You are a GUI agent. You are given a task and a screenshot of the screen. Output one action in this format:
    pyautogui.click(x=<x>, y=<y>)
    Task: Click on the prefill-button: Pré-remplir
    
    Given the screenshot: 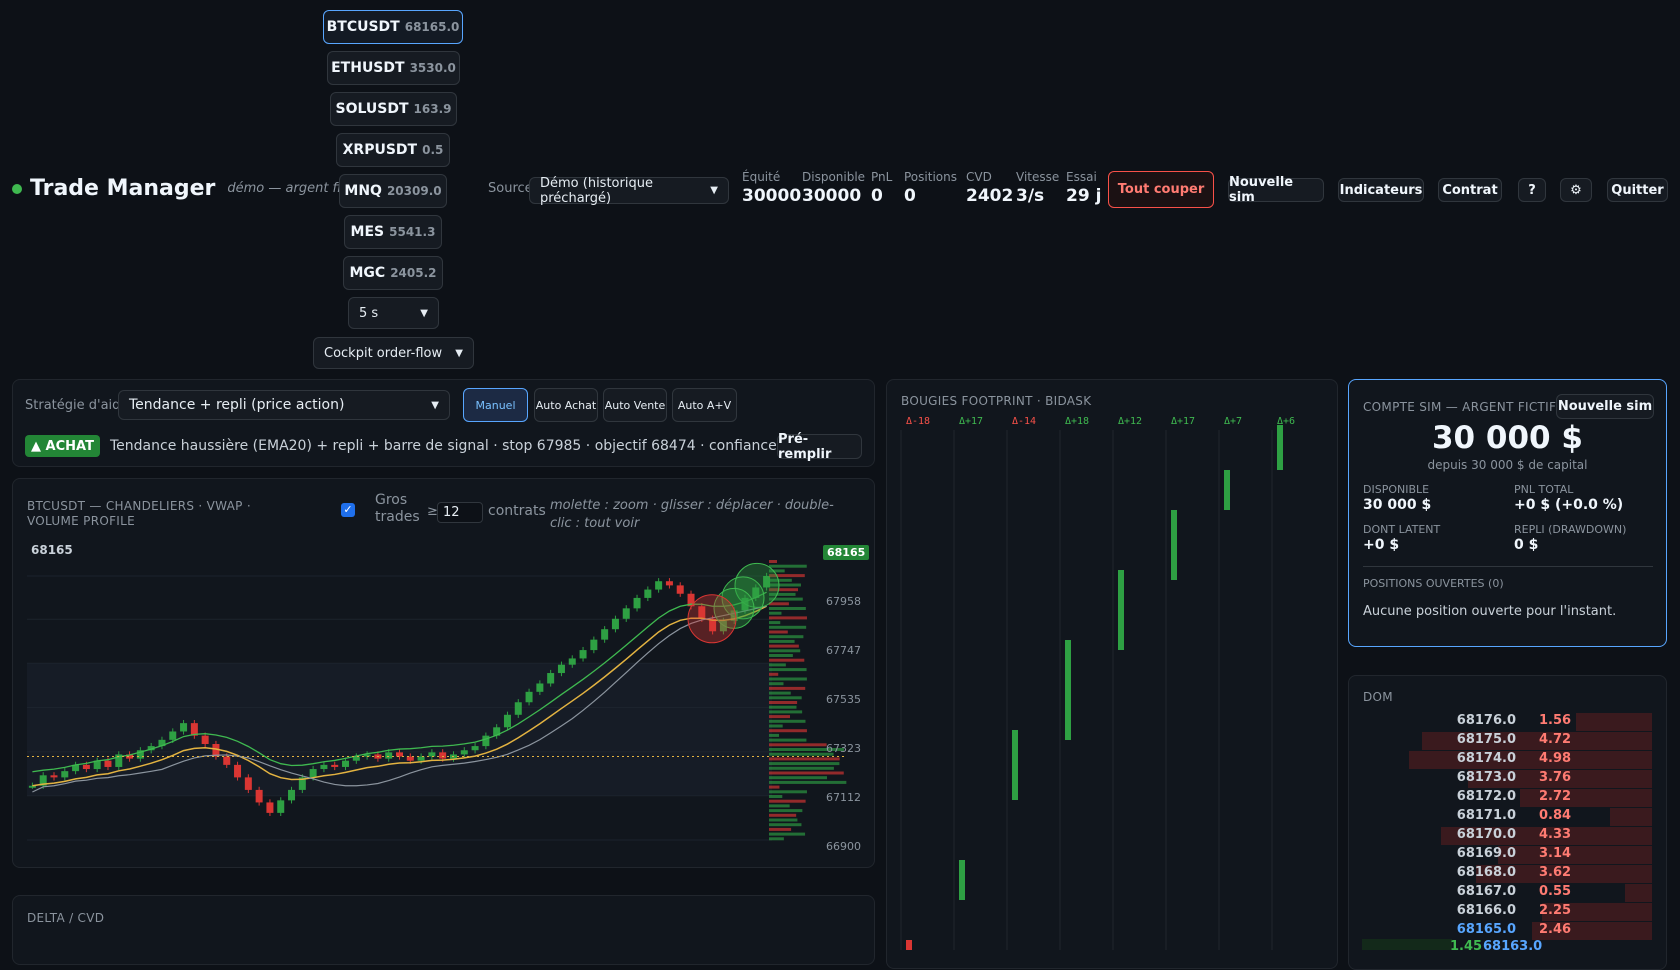 What is the action you would take?
    pyautogui.click(x=819, y=447)
    